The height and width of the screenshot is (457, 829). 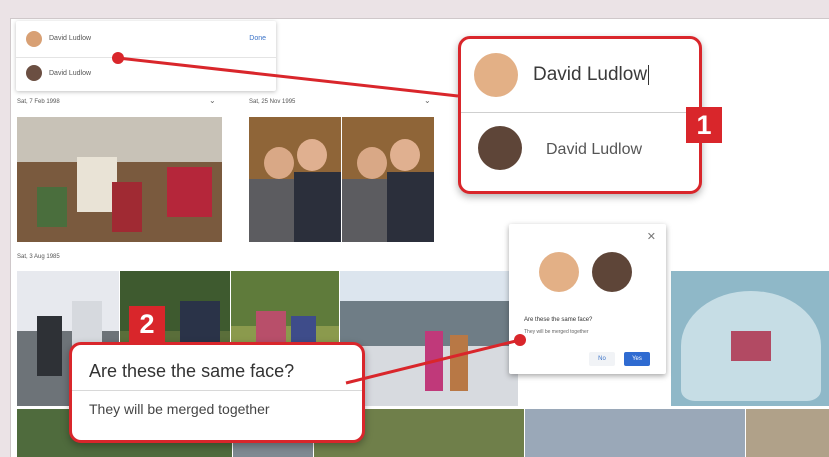 I want to click on merge-question-zoomed: Are these the same face?, so click(x=192, y=371).